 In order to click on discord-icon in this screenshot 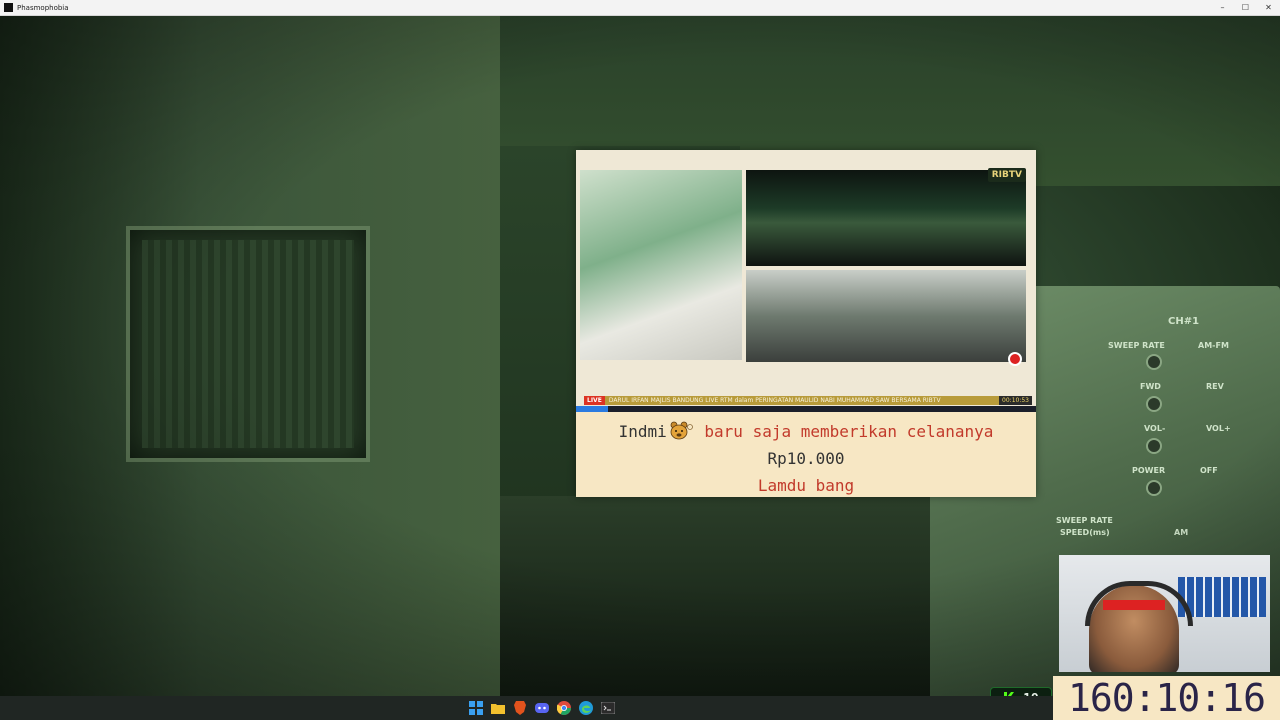, I will do `click(542, 708)`.